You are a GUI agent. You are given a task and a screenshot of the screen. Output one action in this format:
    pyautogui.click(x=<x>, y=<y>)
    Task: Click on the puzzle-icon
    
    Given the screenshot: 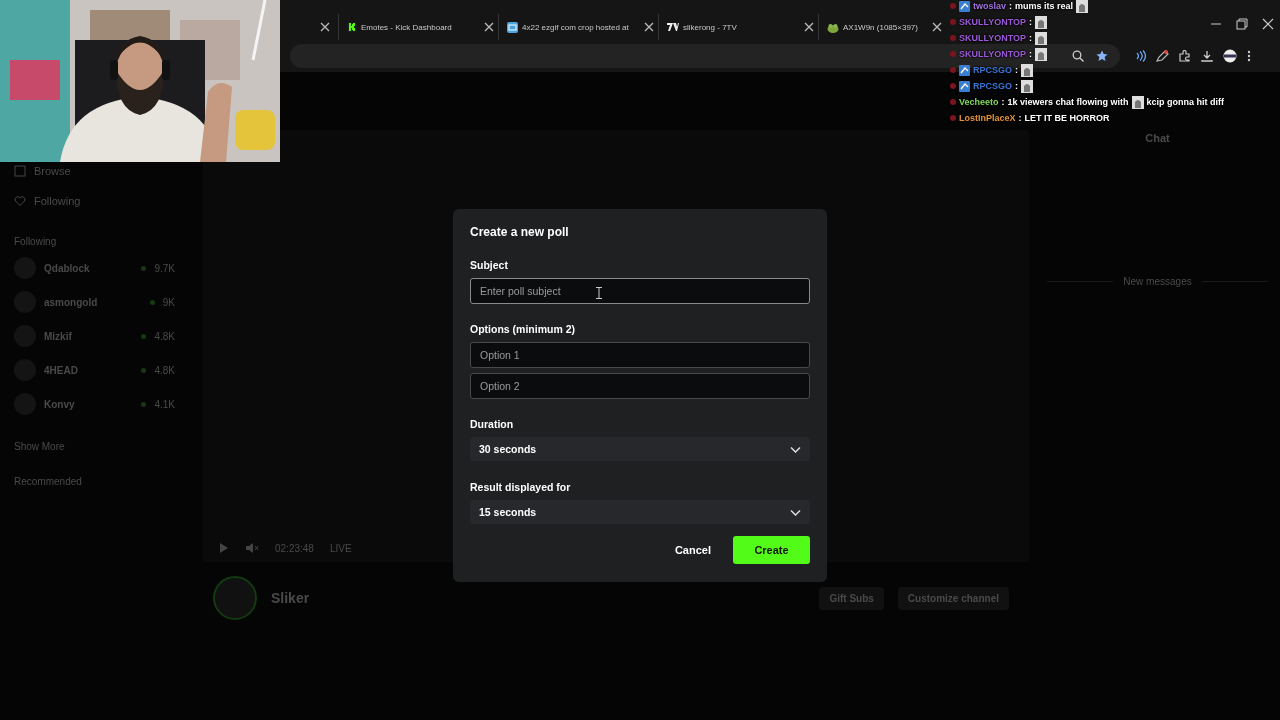 What is the action you would take?
    pyautogui.click(x=1185, y=56)
    